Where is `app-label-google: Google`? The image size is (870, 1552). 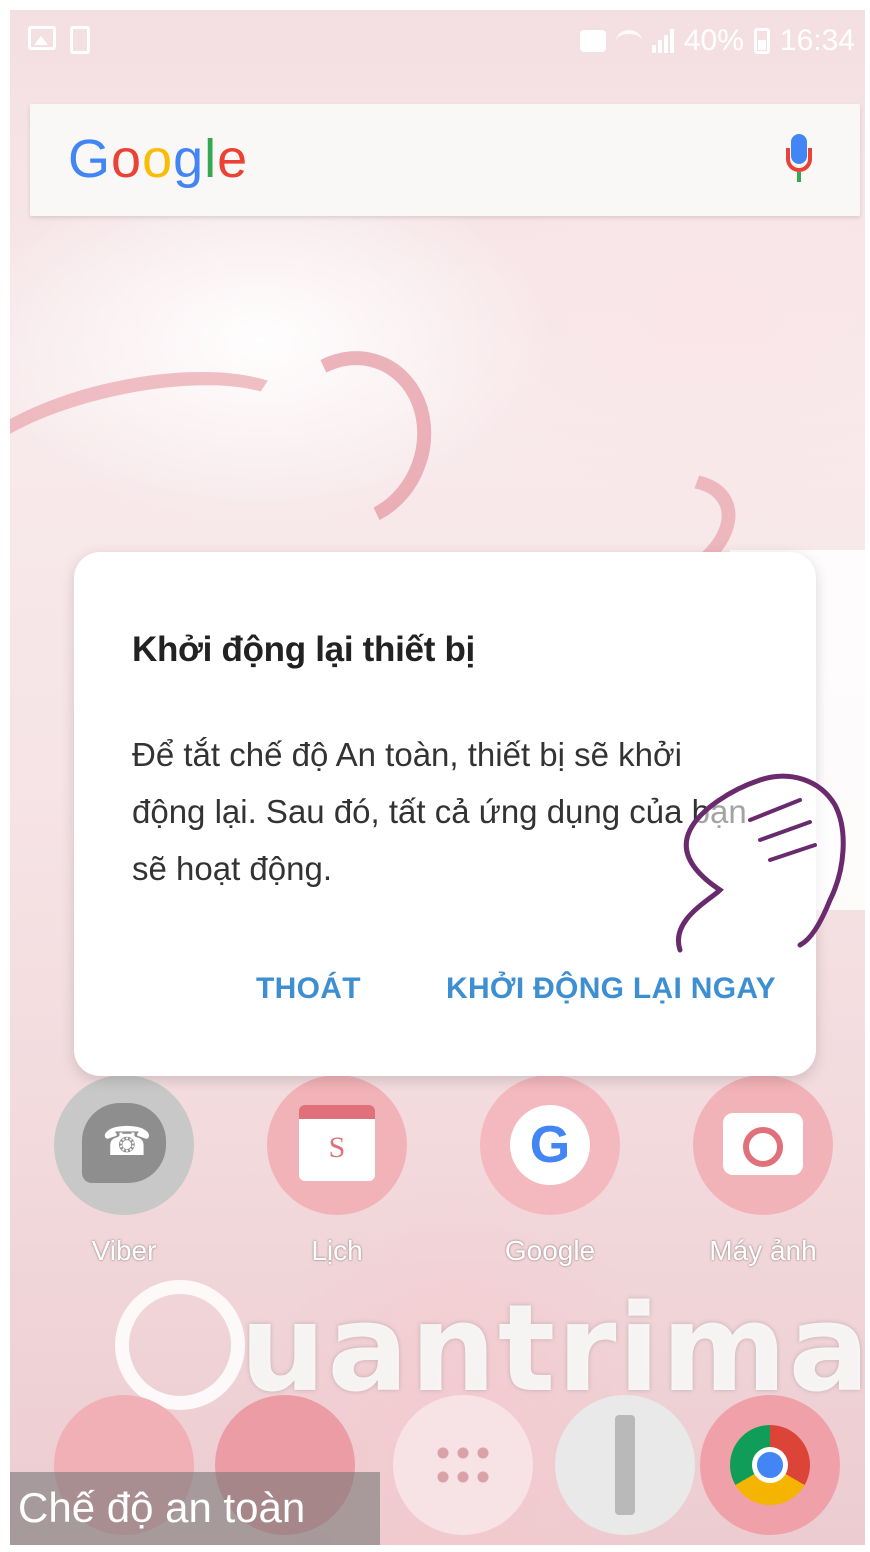 app-label-google: Google is located at coordinates (550, 1250).